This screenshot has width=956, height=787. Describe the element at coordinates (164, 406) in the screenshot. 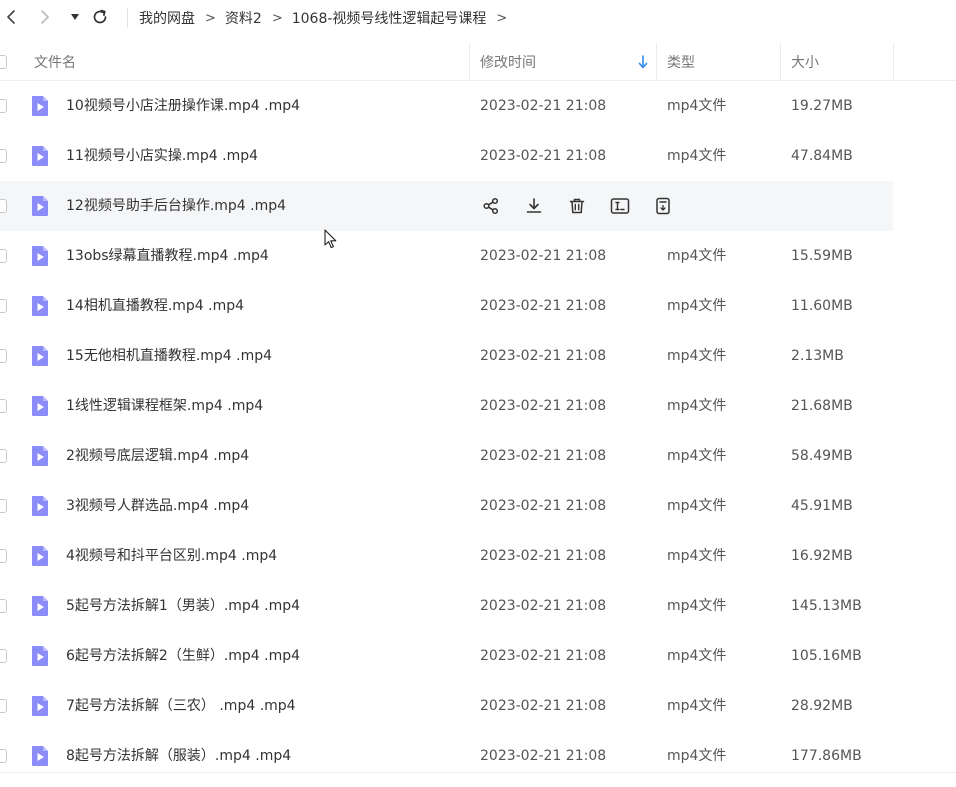

I see `file-name: 1线性逻辑课程框架.mp4 .mp4` at that location.